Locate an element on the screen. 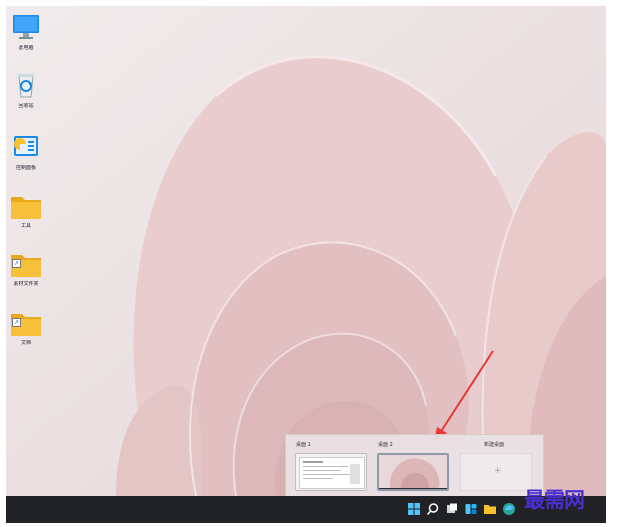 This screenshot has width=626, height=527. control-panel-icon is located at coordinates (26, 146).